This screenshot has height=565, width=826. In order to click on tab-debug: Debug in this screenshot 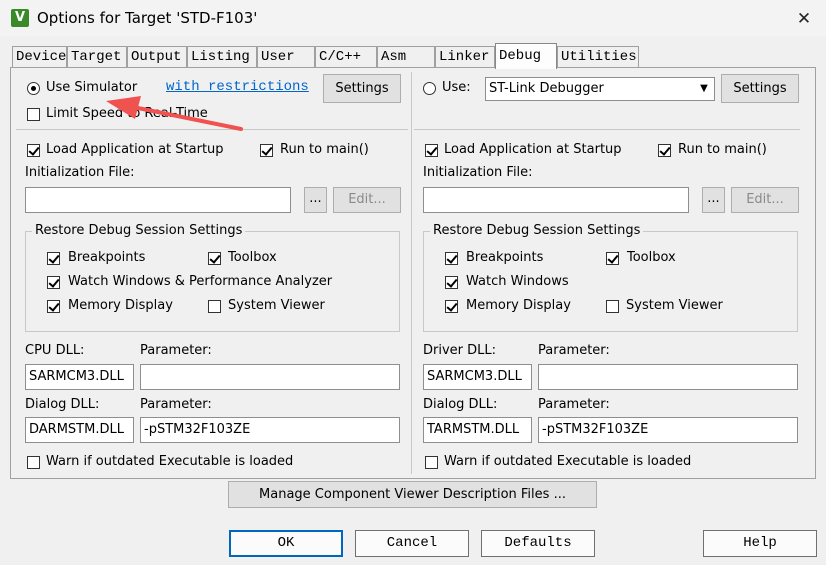, I will do `click(526, 56)`.